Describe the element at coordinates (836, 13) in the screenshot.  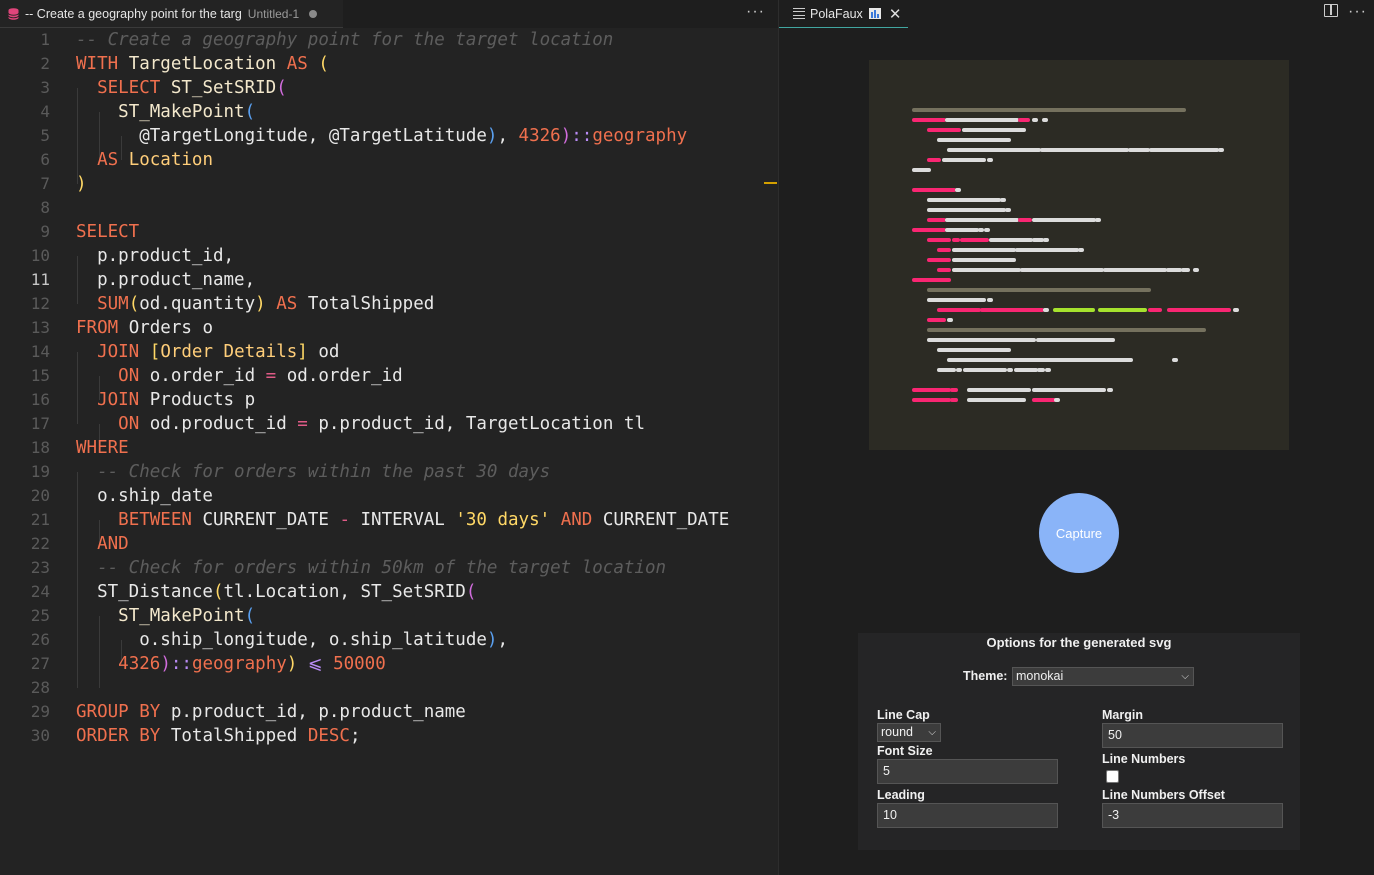
I see `preview-tab-title: PolaFaux` at that location.